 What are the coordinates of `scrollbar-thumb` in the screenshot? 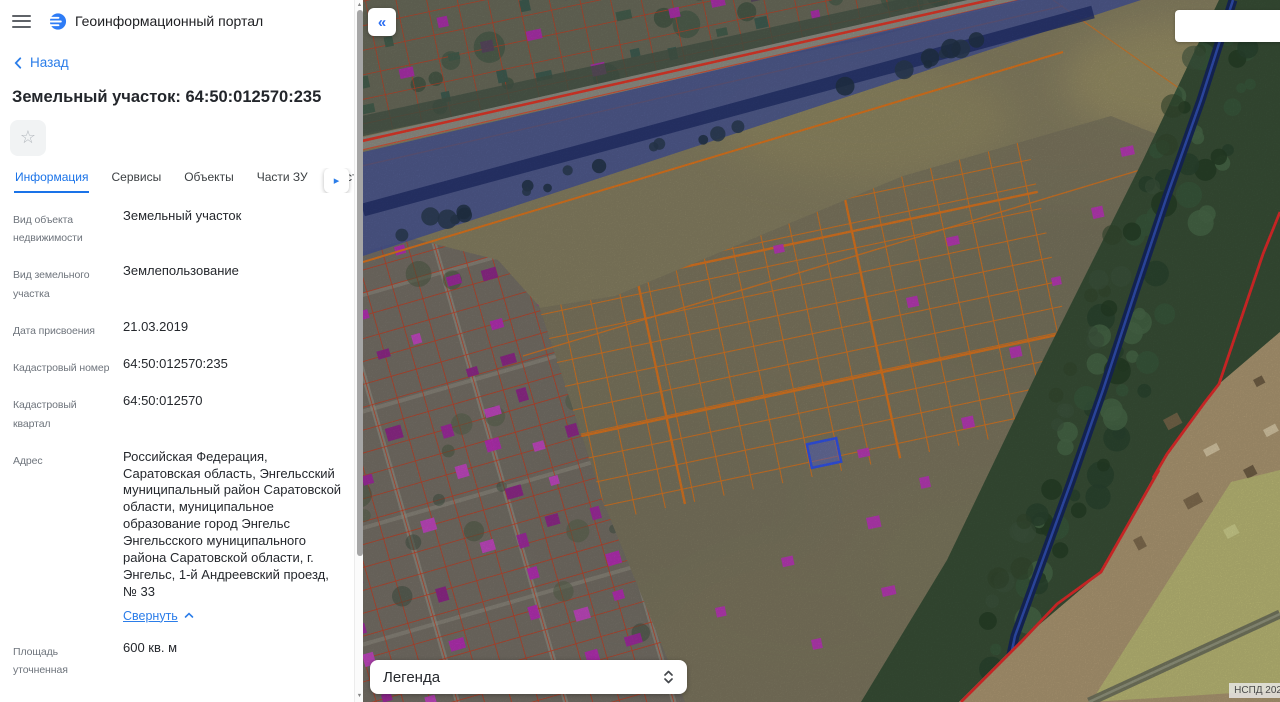 It's located at (359, 283).